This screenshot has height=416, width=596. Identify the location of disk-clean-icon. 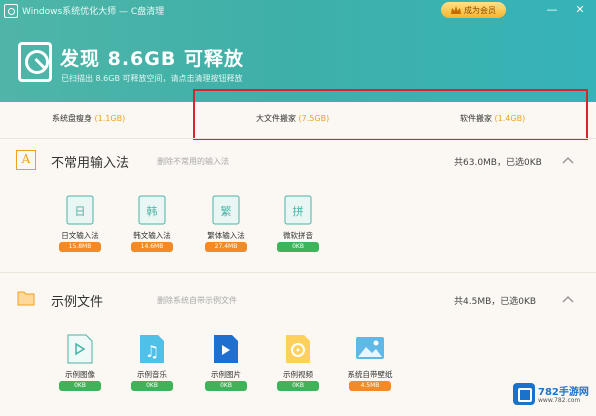
(35, 62).